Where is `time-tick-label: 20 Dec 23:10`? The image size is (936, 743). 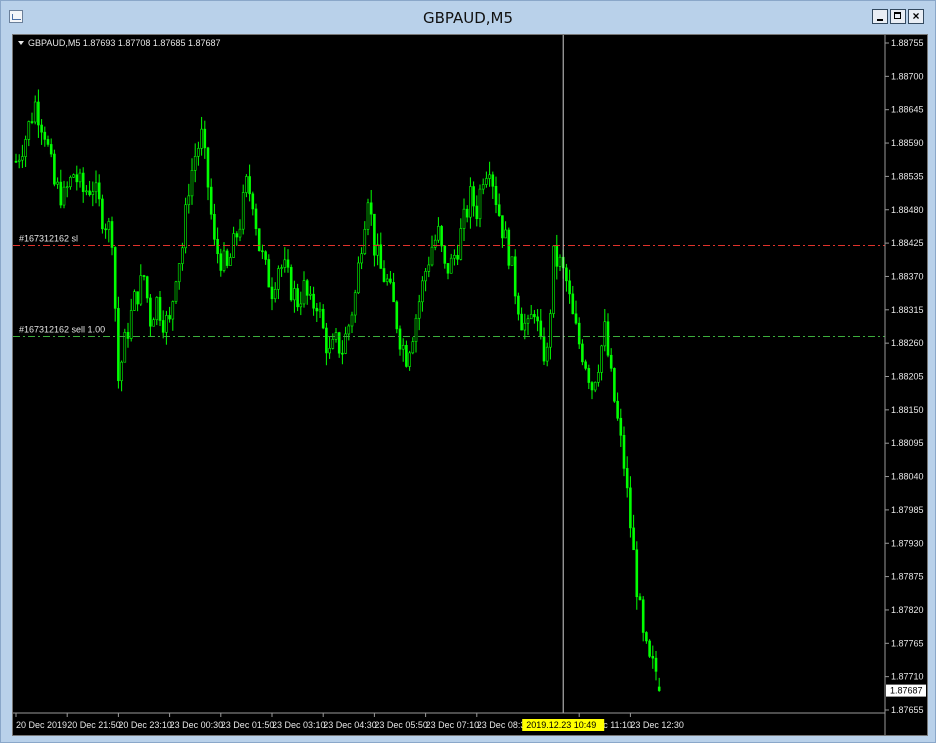 time-tick-label: 20 Dec 23:10 is located at coordinates (145, 725).